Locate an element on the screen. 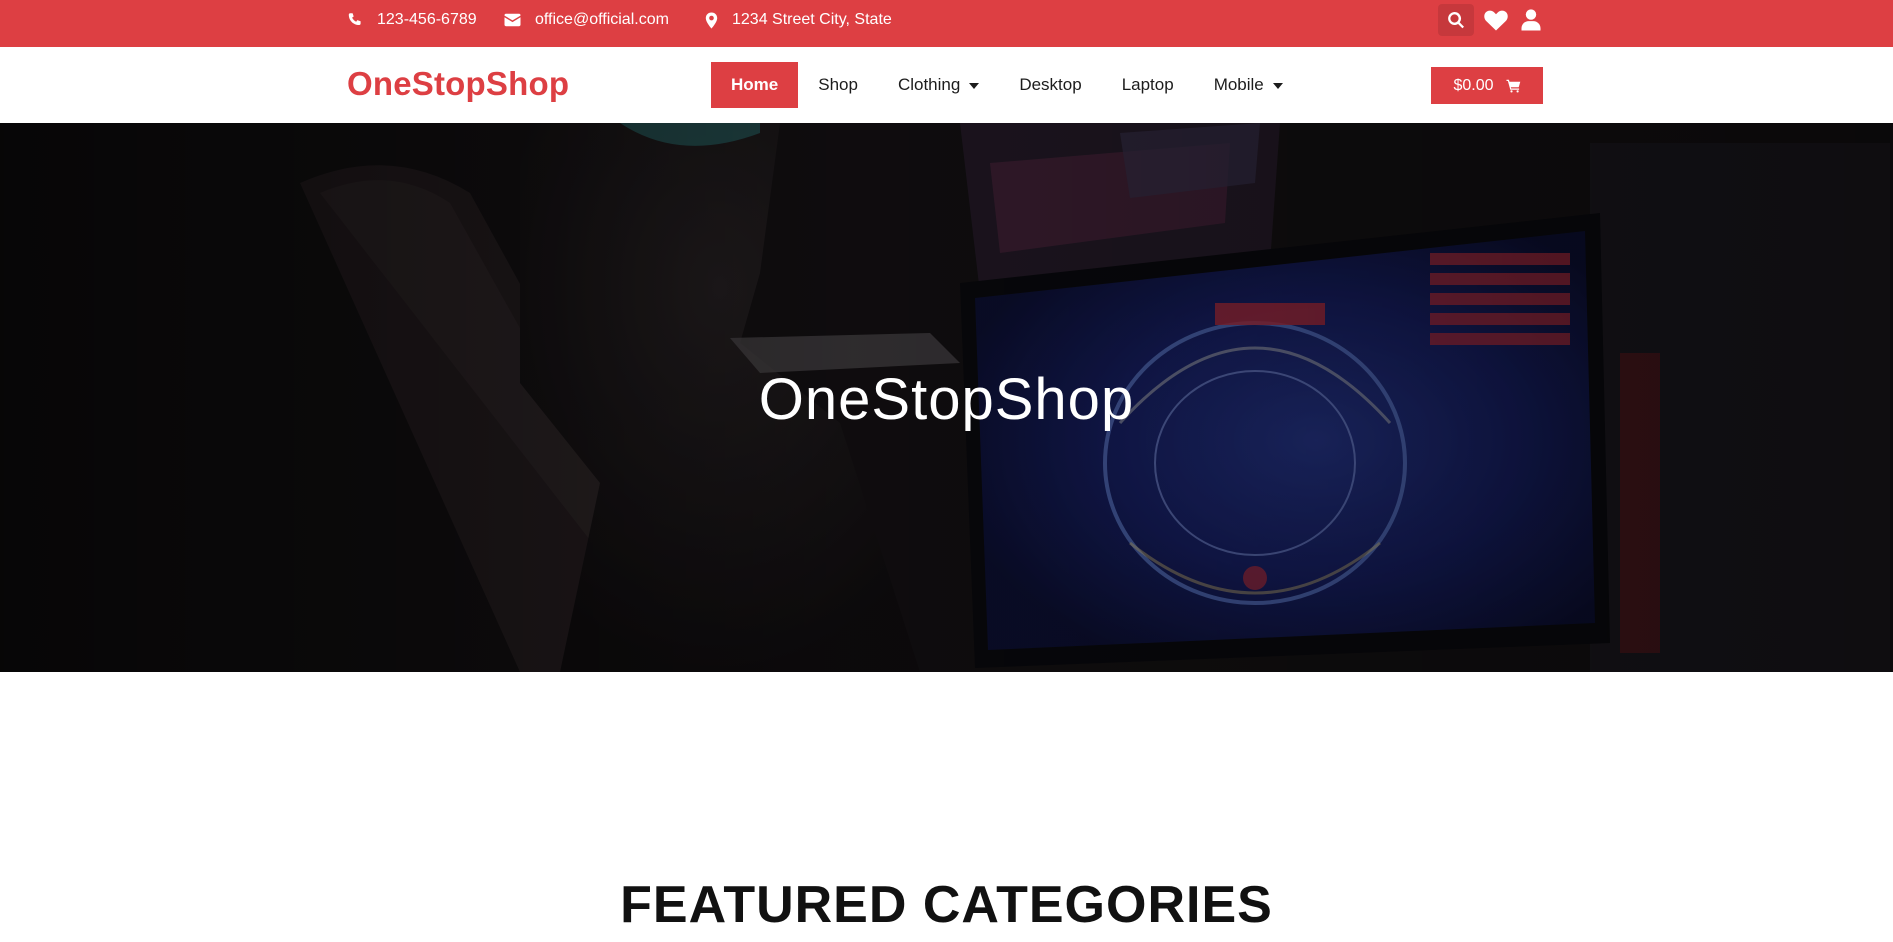  cart-icon is located at coordinates (1513, 85).